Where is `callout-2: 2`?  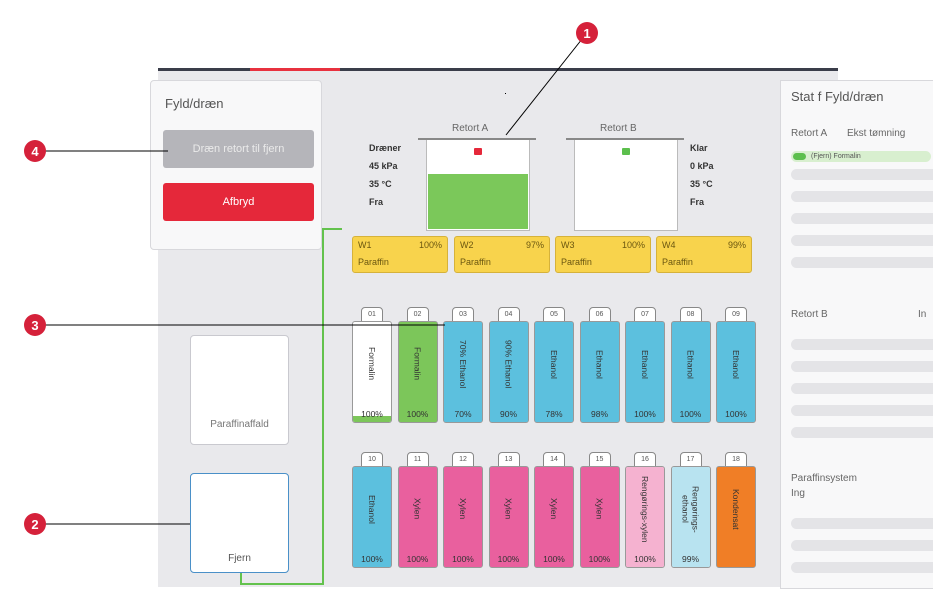 callout-2: 2 is located at coordinates (35, 524).